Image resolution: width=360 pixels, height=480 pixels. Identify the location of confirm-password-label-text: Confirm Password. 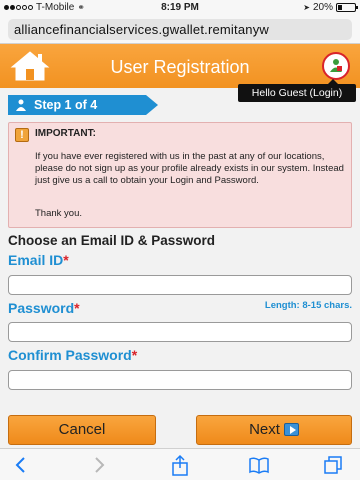
(70, 355).